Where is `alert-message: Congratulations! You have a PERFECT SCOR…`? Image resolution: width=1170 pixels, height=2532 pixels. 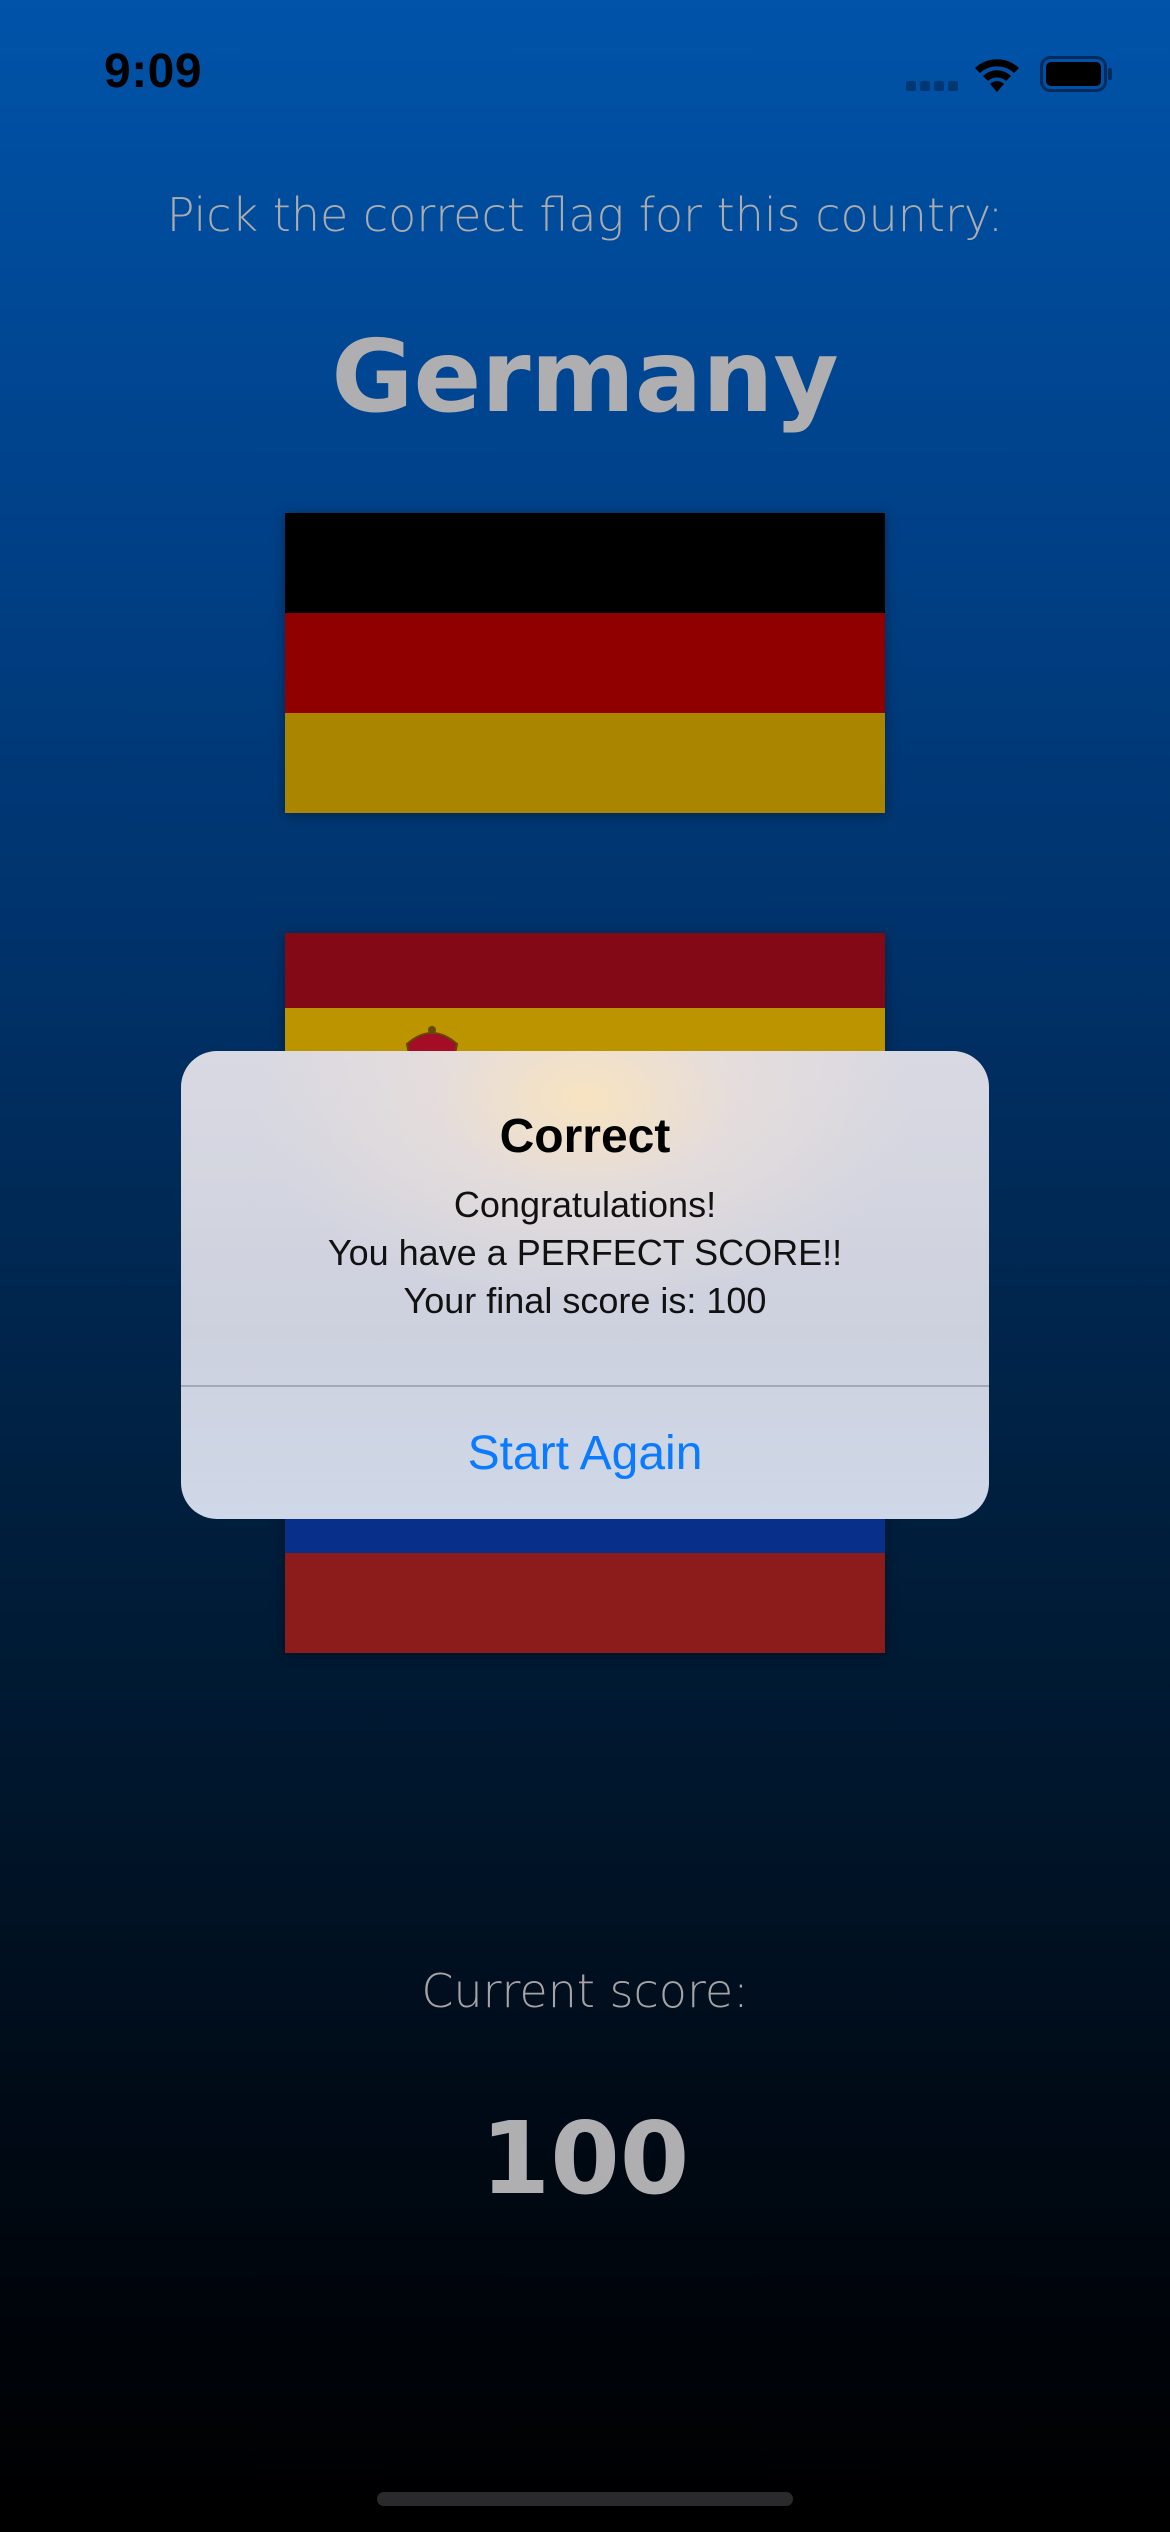 alert-message: Congratulations! You have a PERFECT SCOR… is located at coordinates (585, 1253).